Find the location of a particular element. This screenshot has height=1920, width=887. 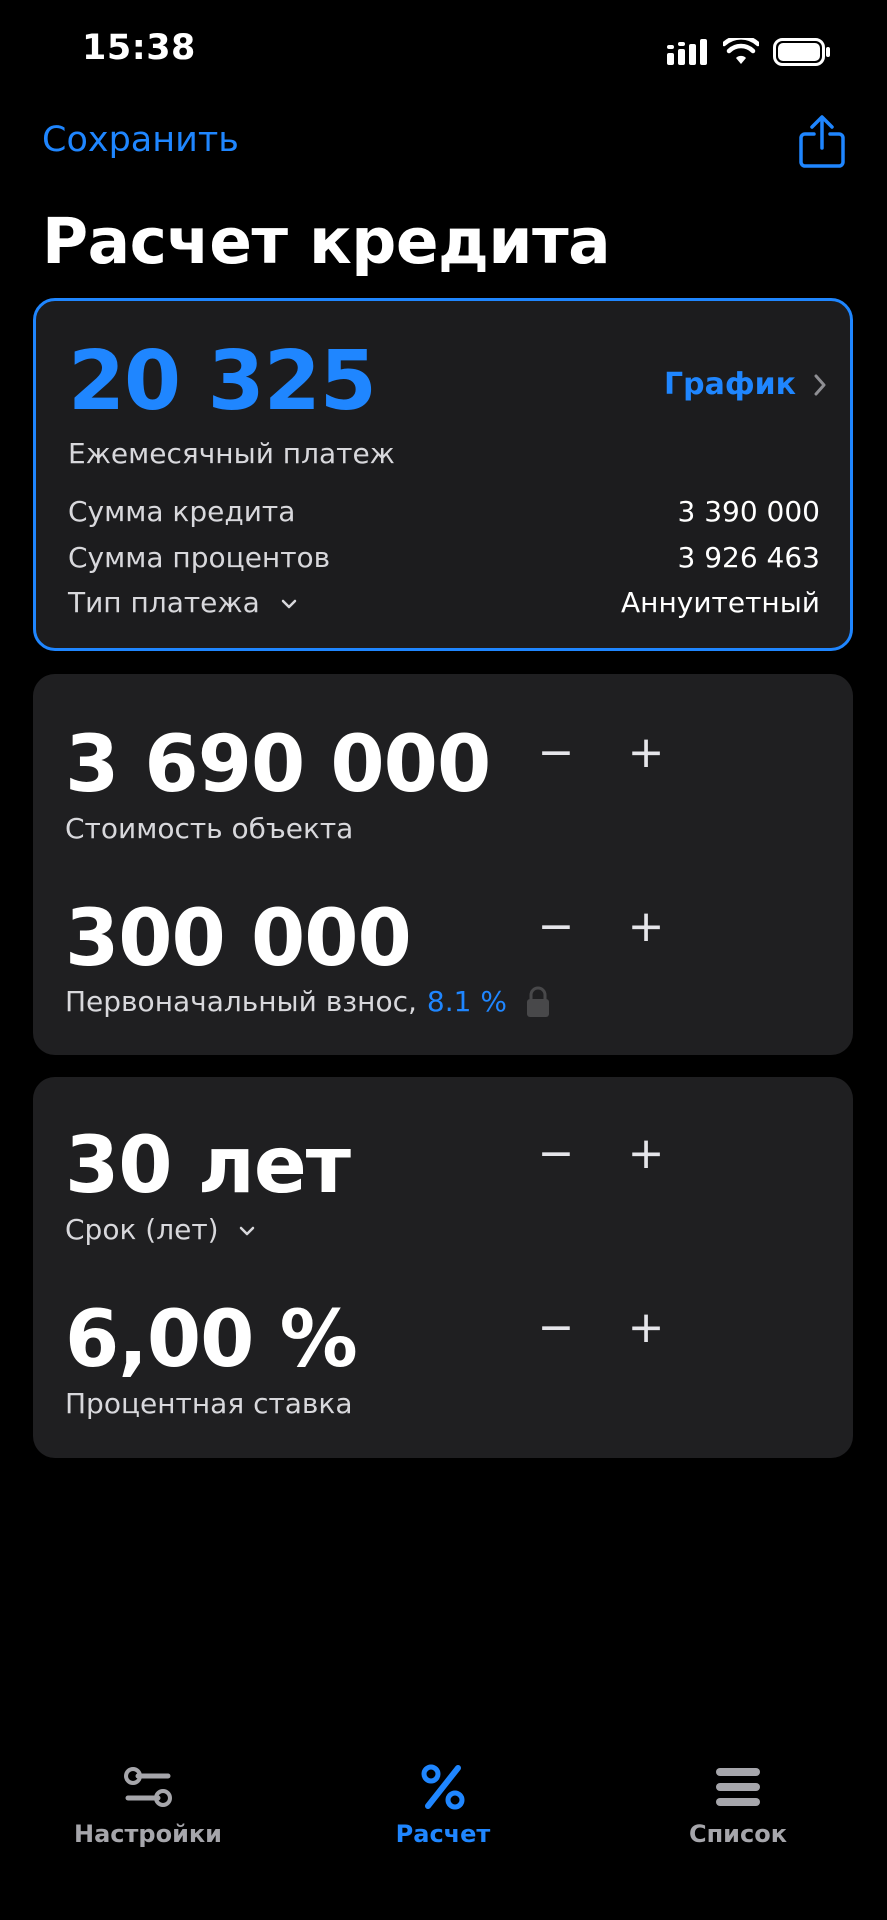

interest-rate-label: Процентная ставка is located at coordinates (209, 1403).